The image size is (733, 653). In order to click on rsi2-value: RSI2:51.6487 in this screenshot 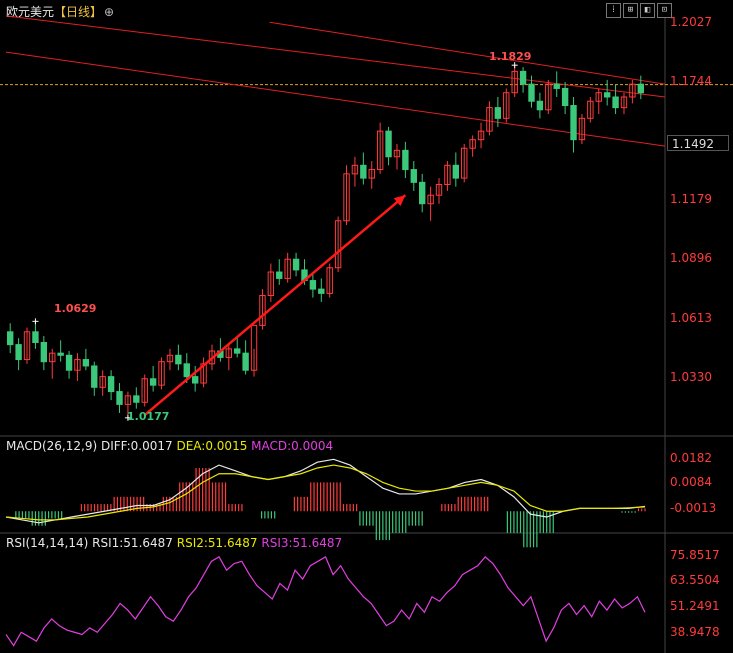, I will do `click(217, 543)`.